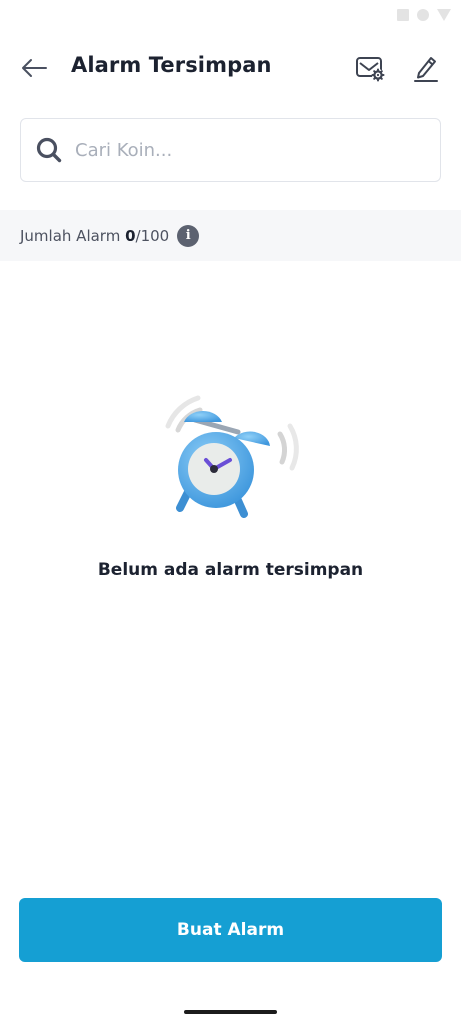  What do you see at coordinates (49, 150) in the screenshot?
I see `search-icon` at bounding box center [49, 150].